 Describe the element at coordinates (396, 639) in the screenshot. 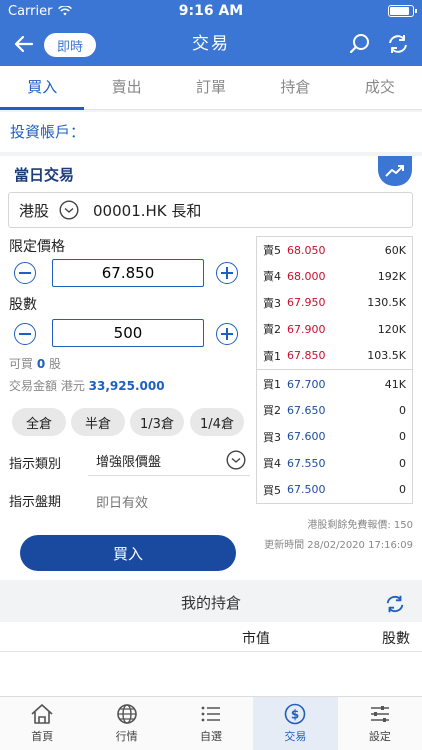

I see `col-shares: 股數` at that location.